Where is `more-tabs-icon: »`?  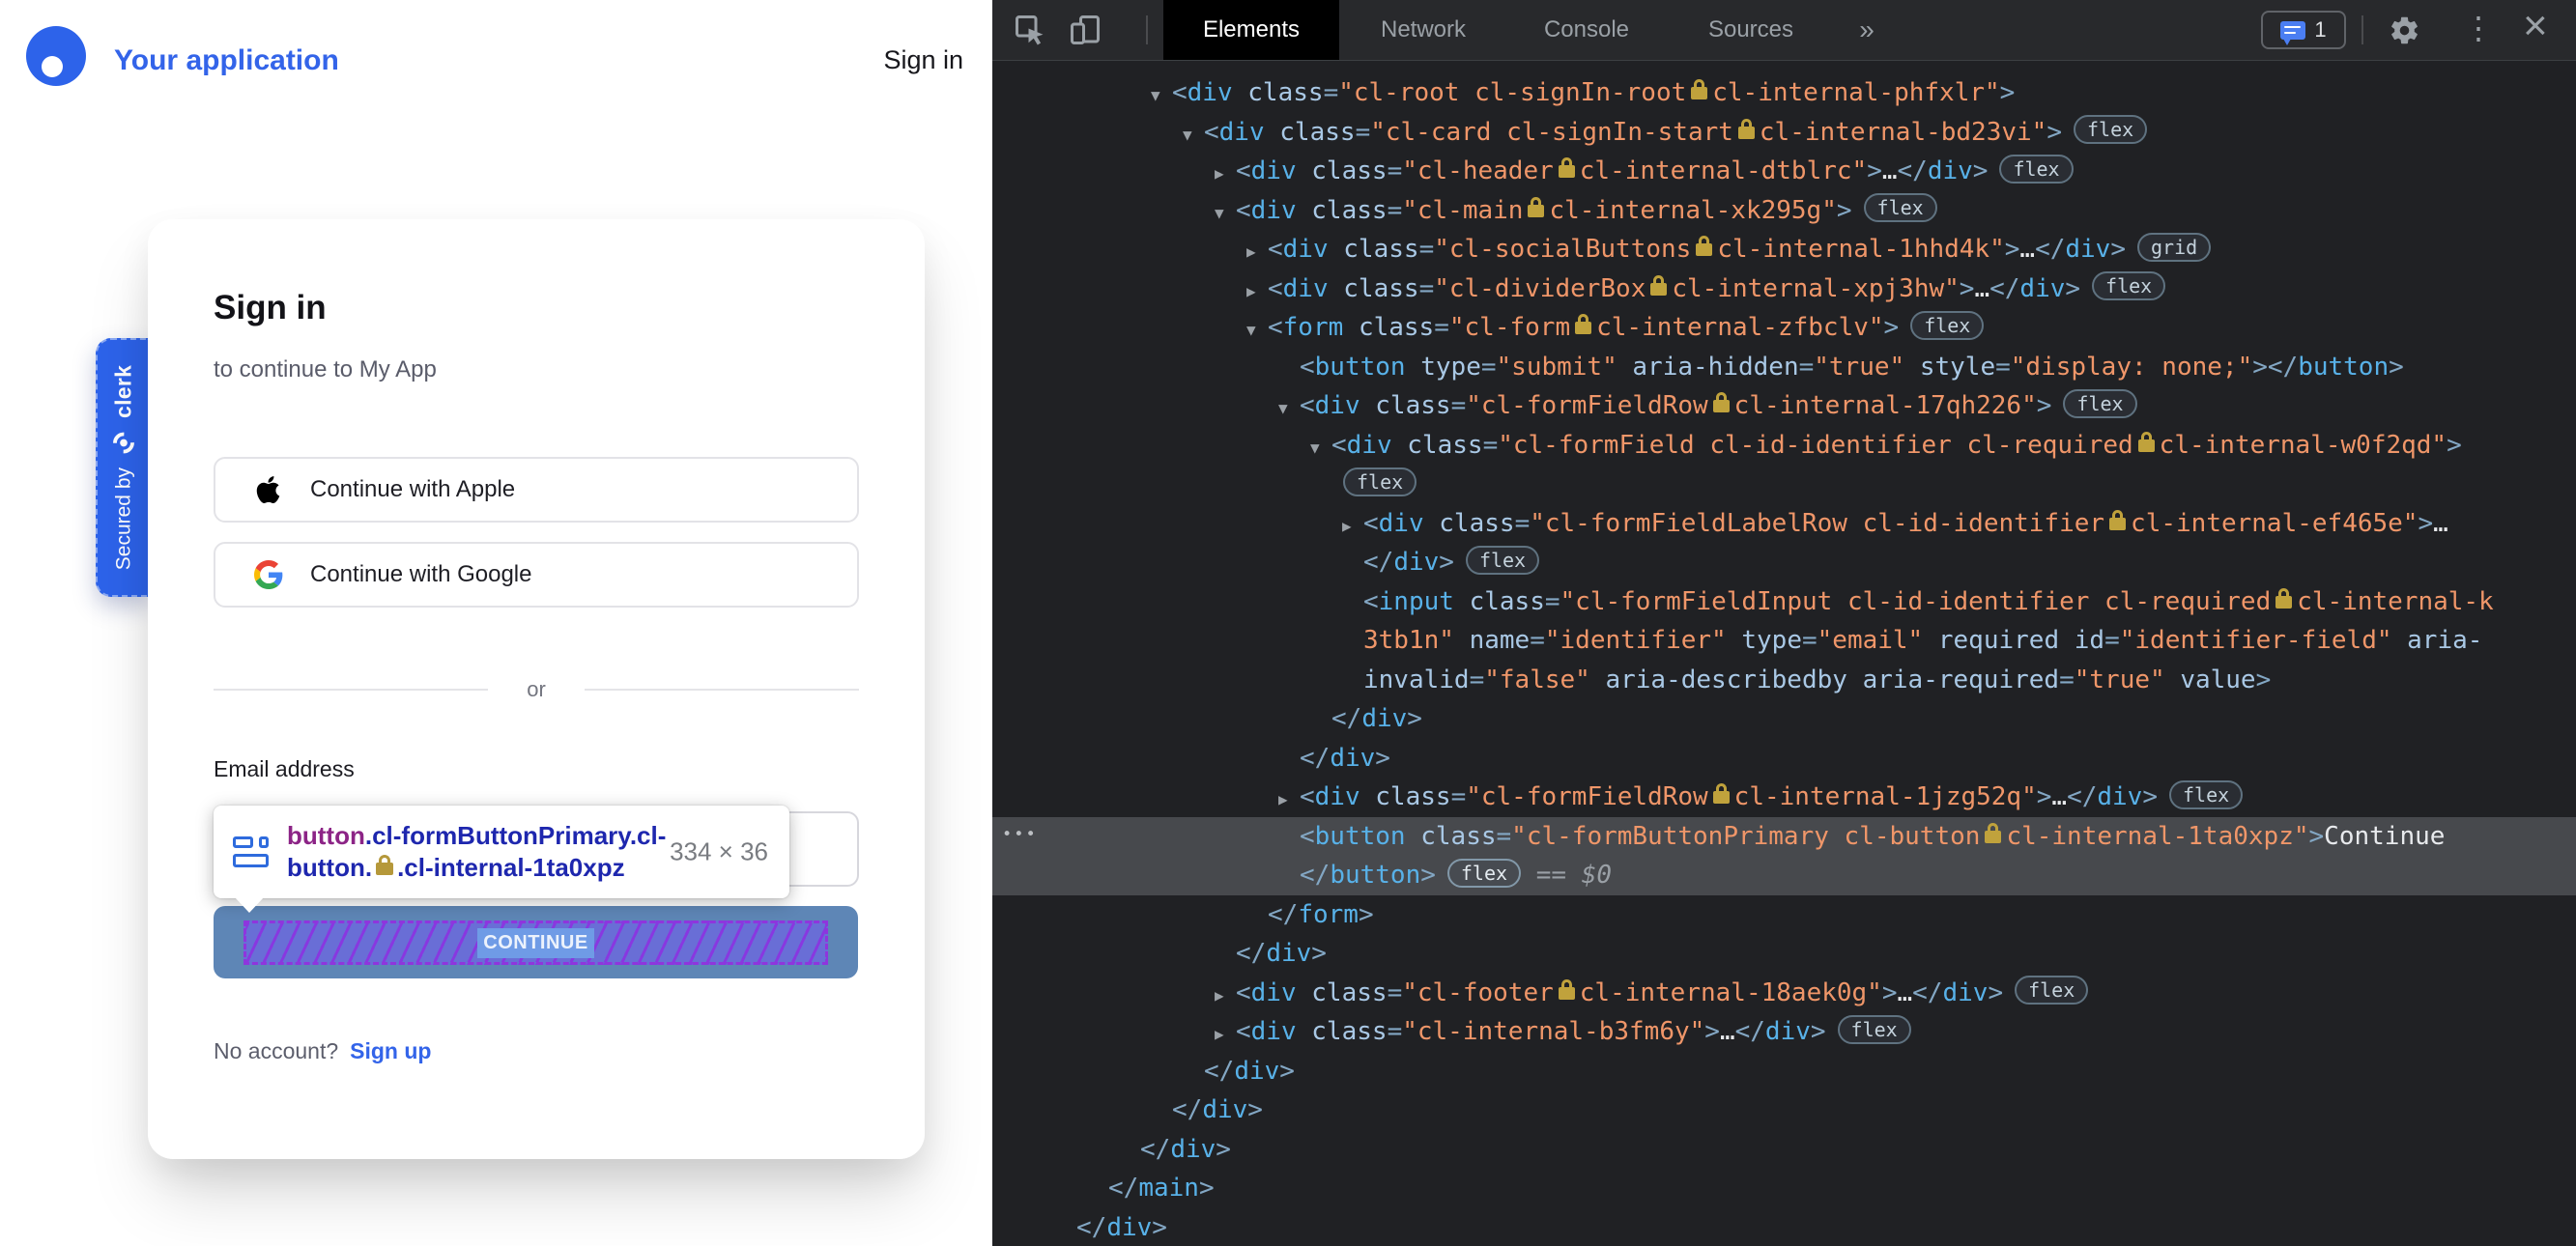
more-tabs-icon: » is located at coordinates (1867, 30).